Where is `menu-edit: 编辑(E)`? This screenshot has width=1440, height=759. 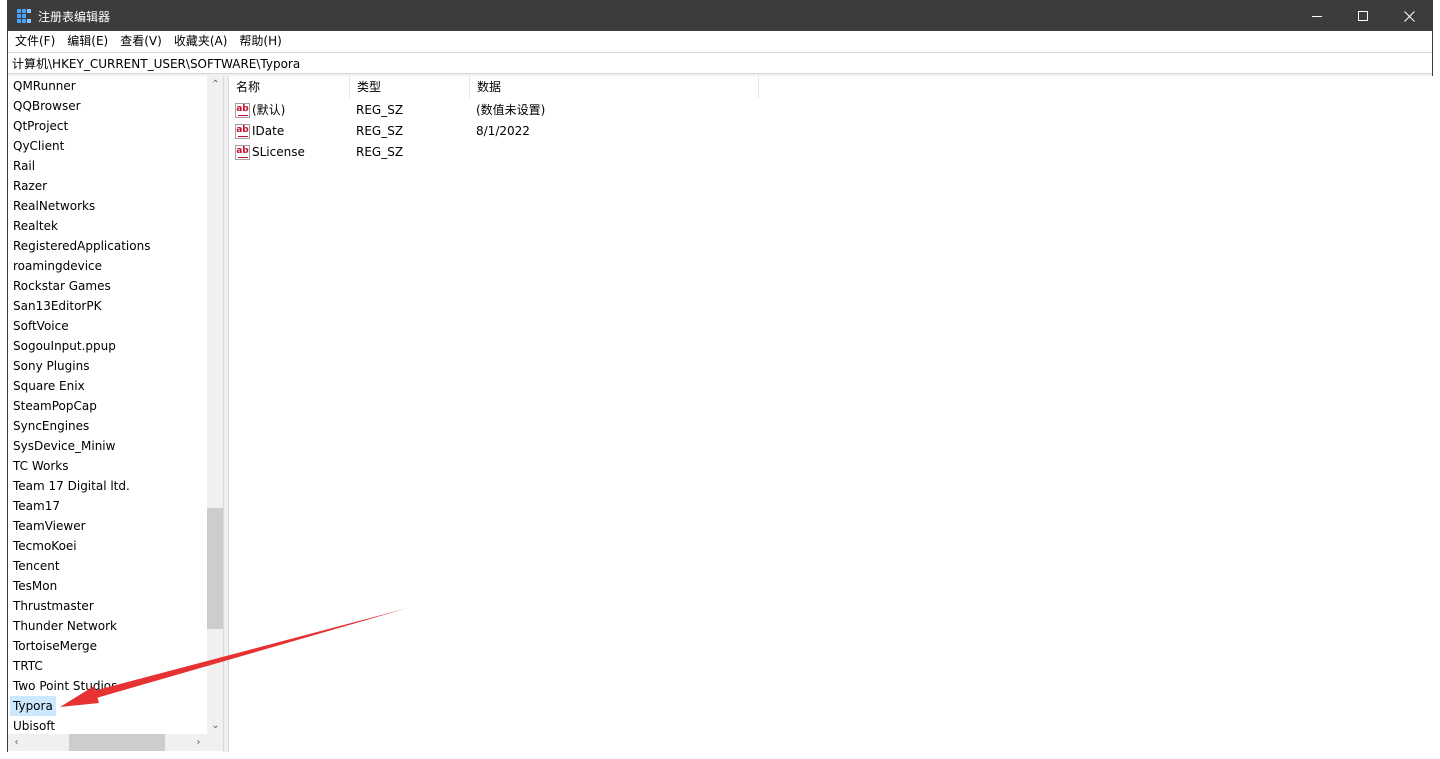
menu-edit: 编辑(E) is located at coordinates (87, 41).